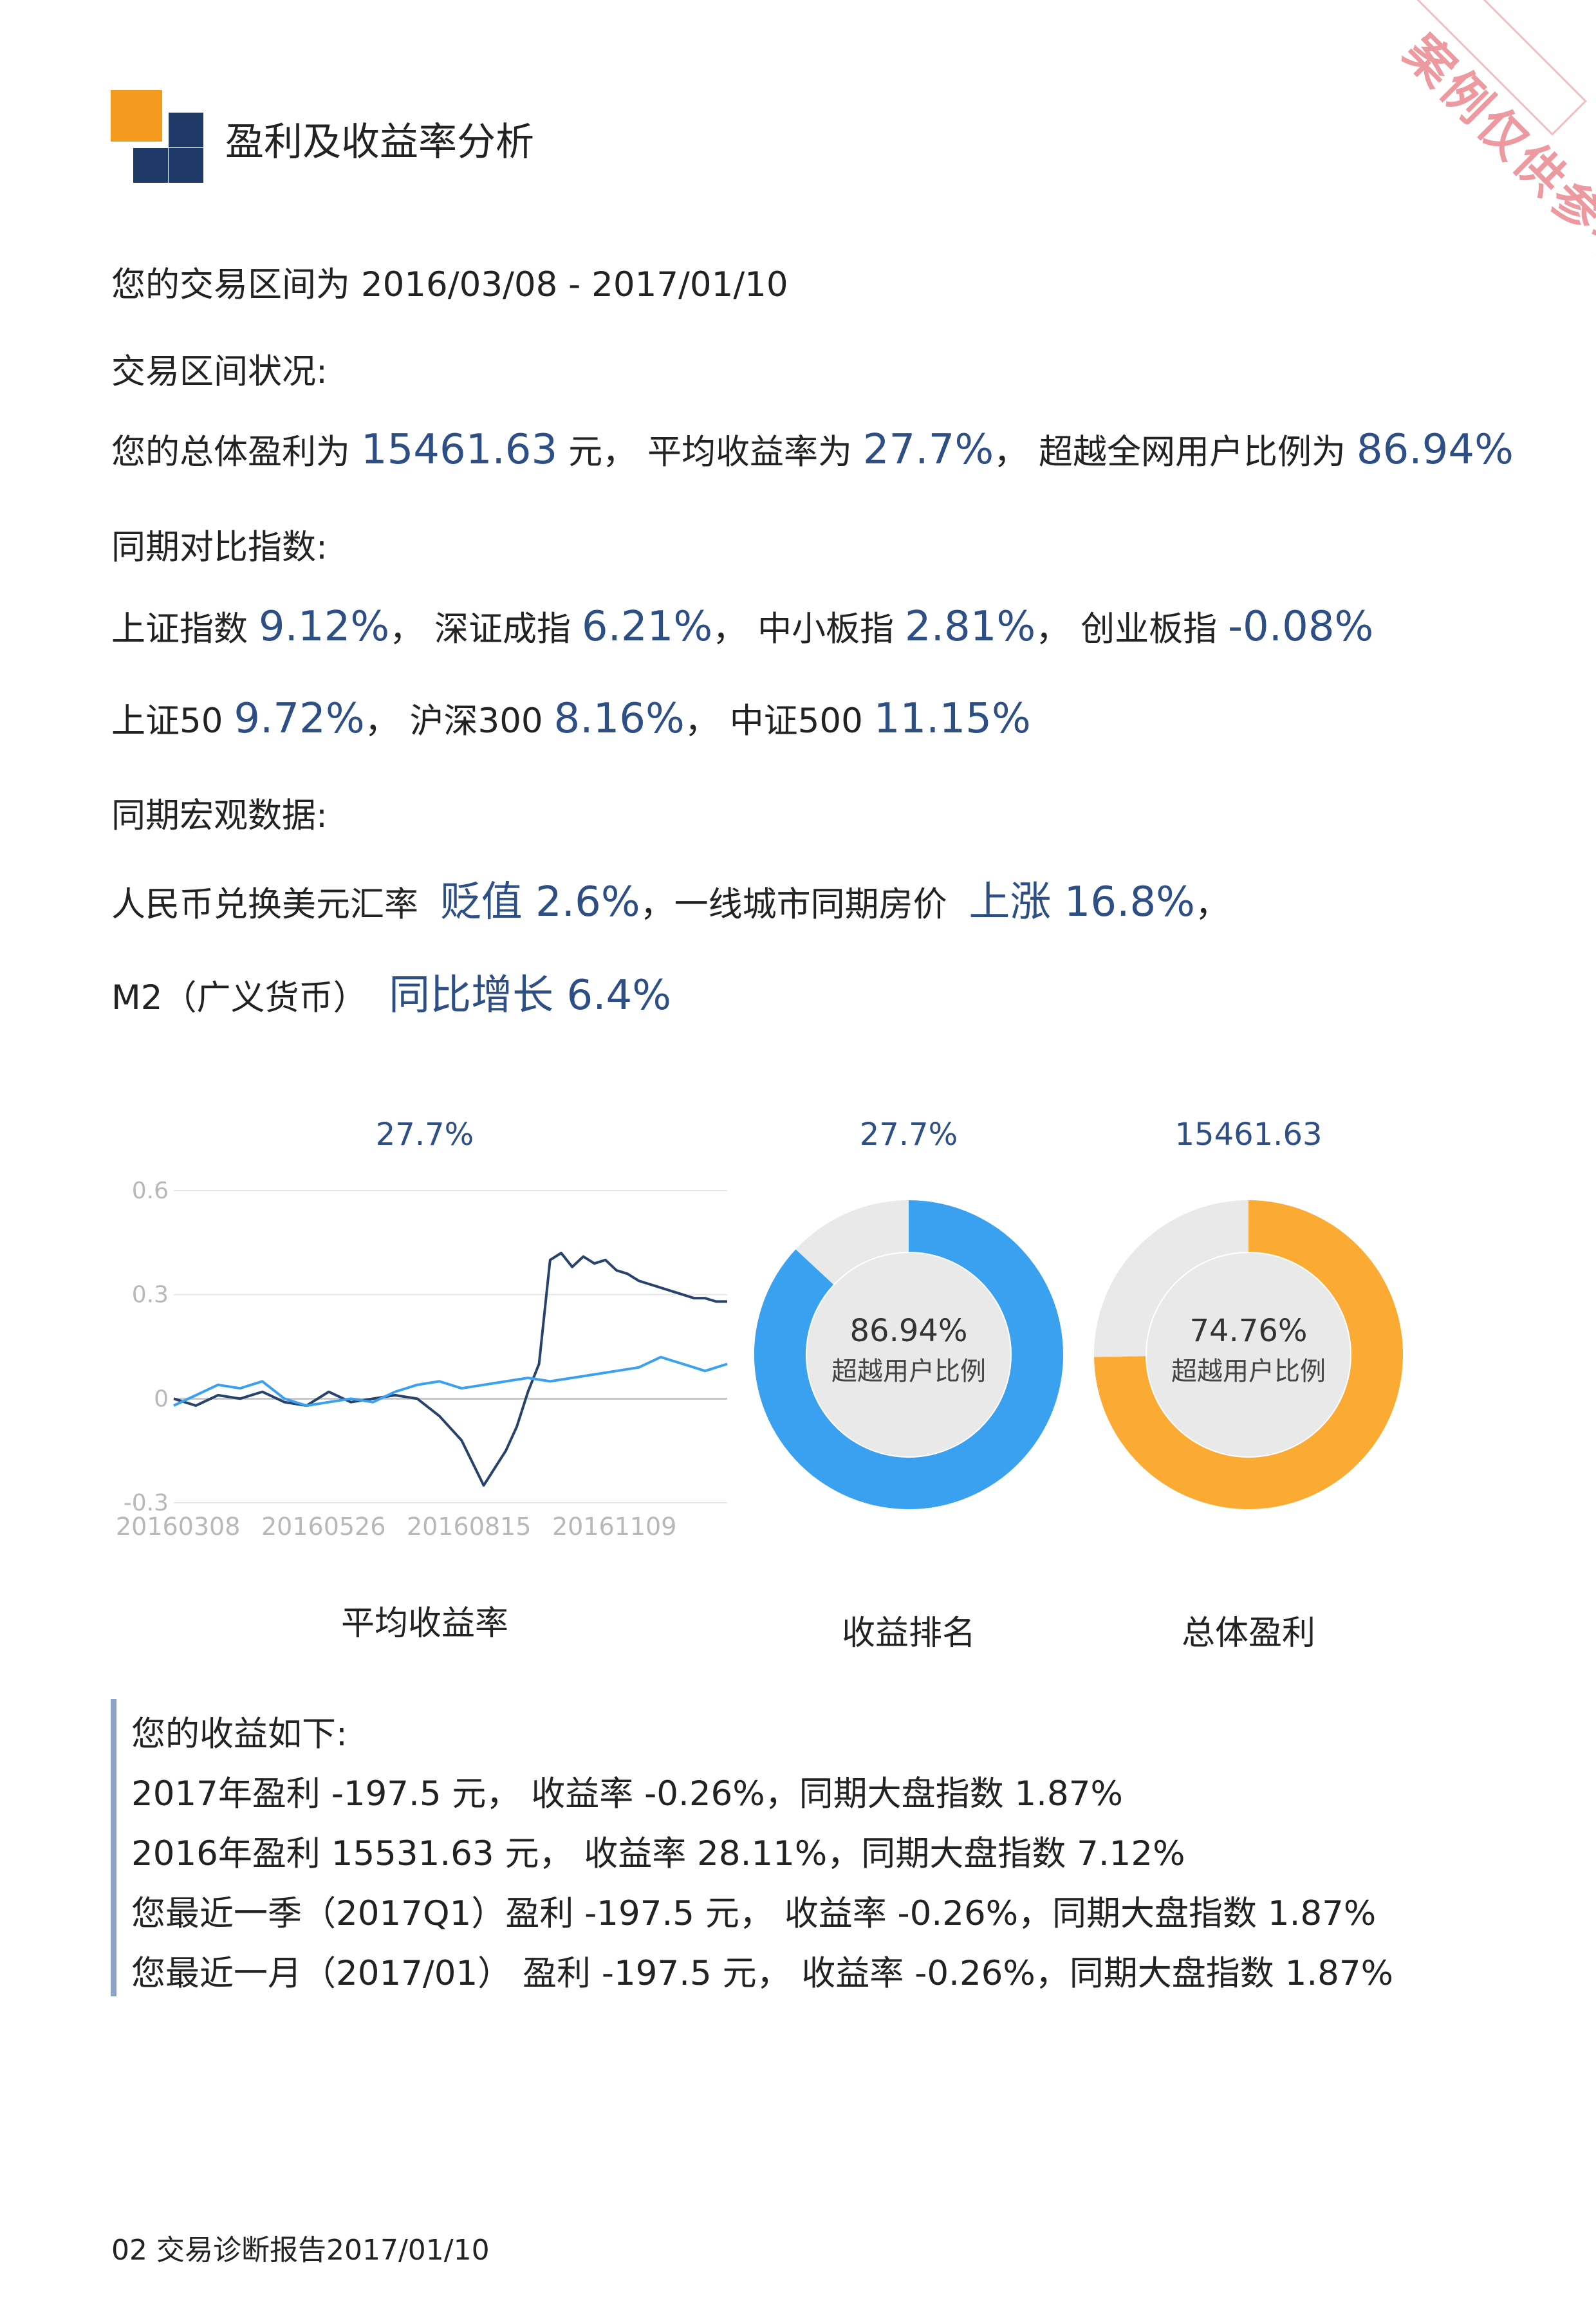 Image resolution: width=1596 pixels, height=2322 pixels. What do you see at coordinates (670, 902) in the screenshot?
I see `macro-line-1: 人民币兑换美元汇率 贬值 2.6%，一线城市同期房价 上涨 16.8%，` at bounding box center [670, 902].